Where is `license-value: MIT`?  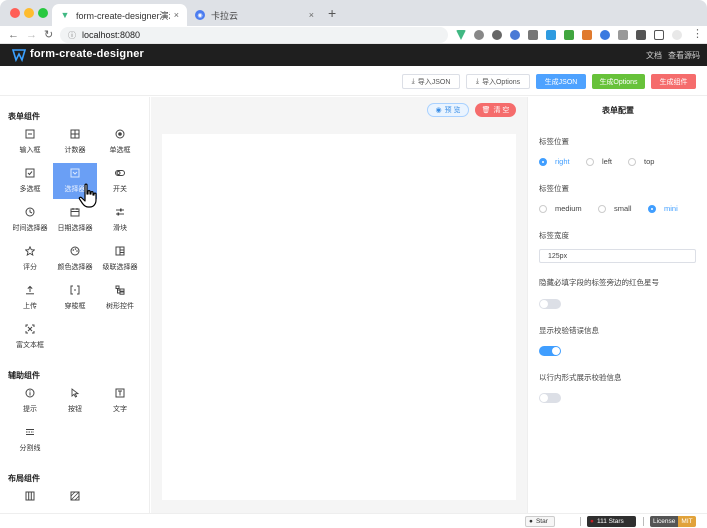
license-value: MIT is located at coordinates (687, 521).